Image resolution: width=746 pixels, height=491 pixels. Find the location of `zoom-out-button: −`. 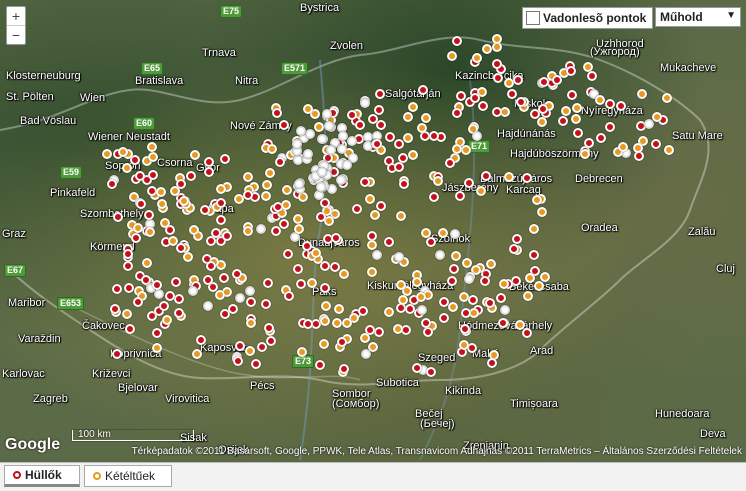

zoom-out-button: − is located at coordinates (16, 34).